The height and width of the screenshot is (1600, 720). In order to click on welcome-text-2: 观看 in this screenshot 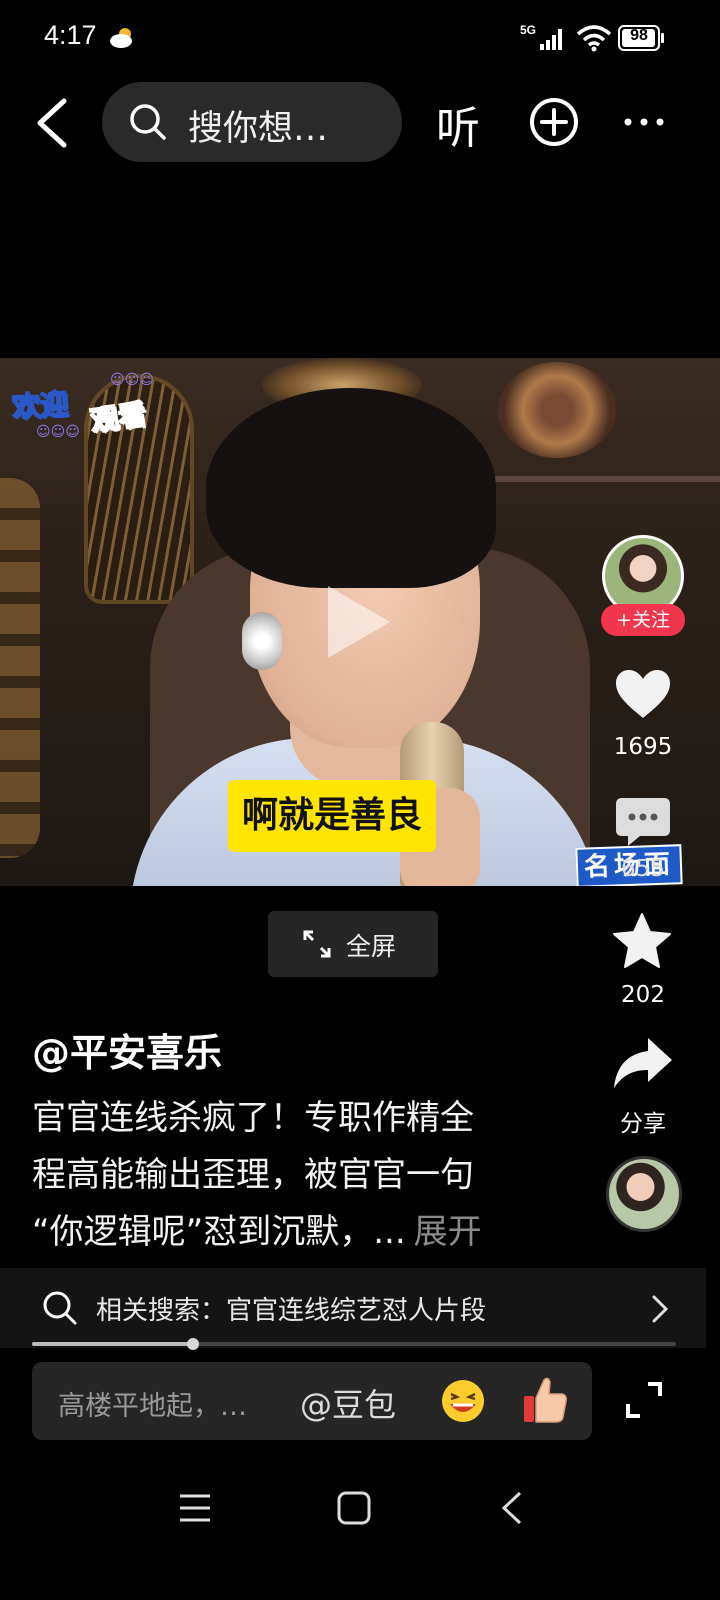, I will do `click(118, 417)`.